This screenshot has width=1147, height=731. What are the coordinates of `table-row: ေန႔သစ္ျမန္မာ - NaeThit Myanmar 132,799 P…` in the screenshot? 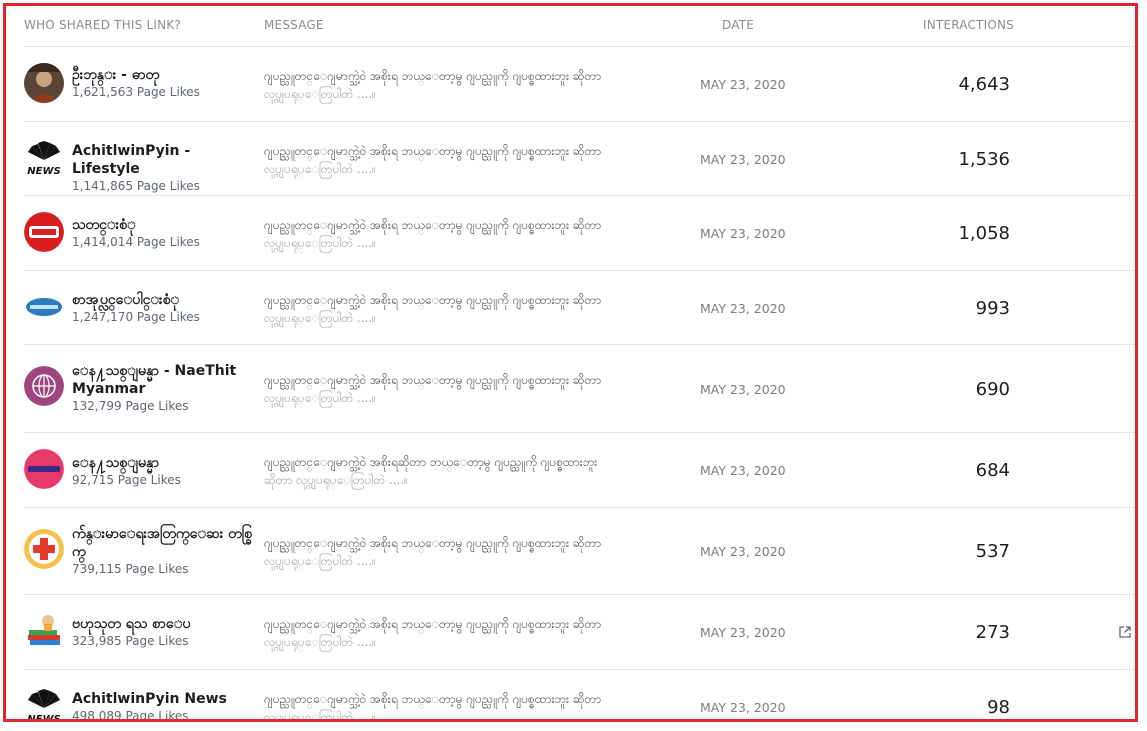 It's located at (579, 389).